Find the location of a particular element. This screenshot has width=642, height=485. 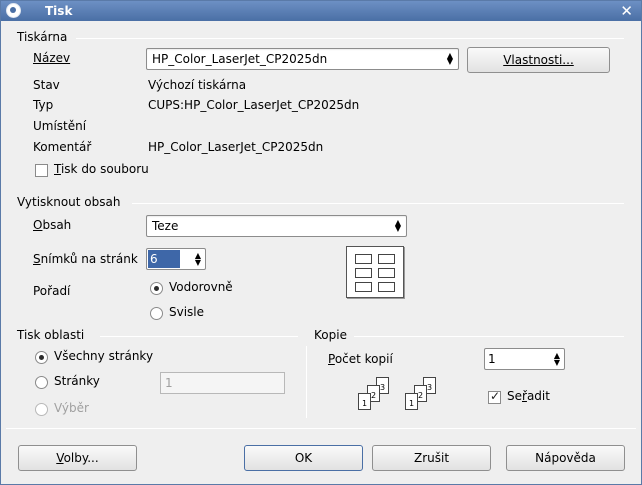

print-to-file-checkbox is located at coordinates (41, 170).